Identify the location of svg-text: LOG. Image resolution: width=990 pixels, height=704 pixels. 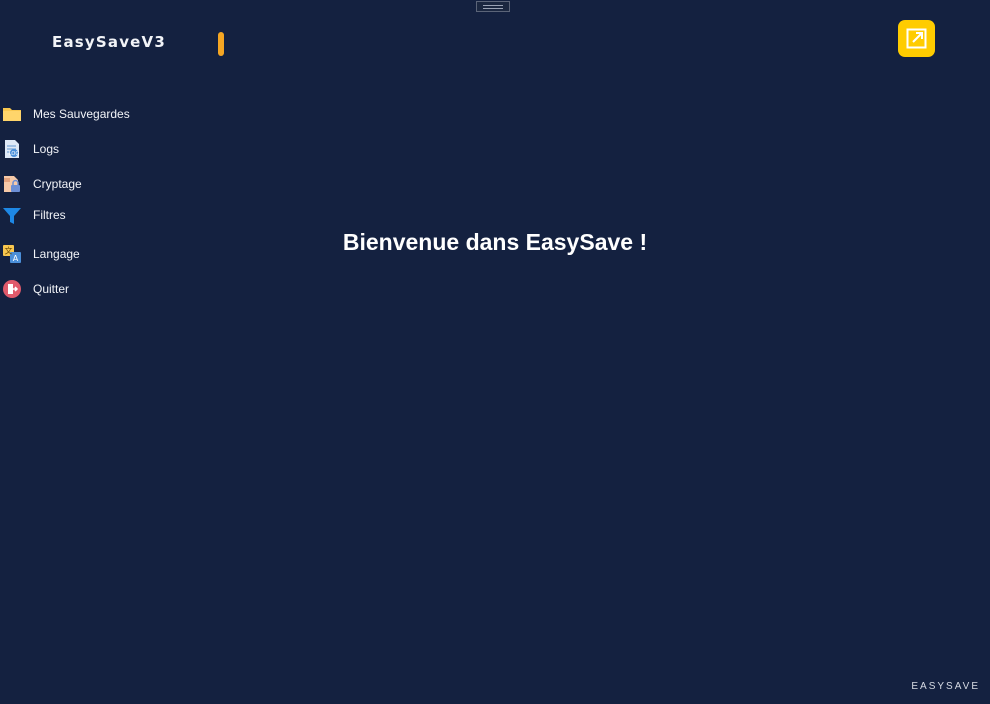
(14, 154).